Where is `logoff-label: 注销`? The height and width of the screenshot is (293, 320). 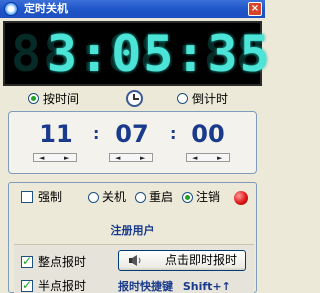
logoff-label: 注销 is located at coordinates (208, 197).